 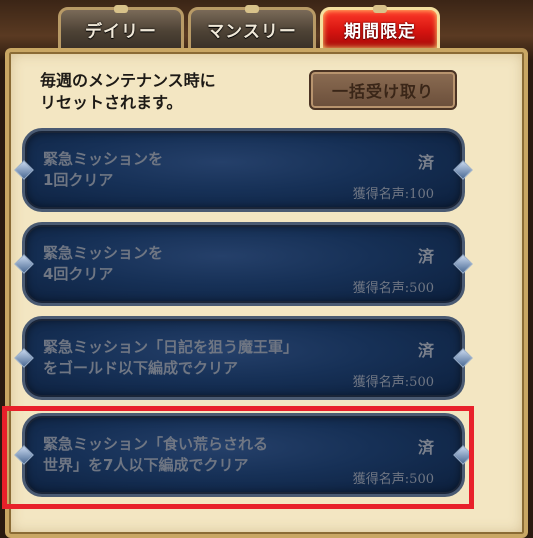 I want to click on claim-all-button: 一括受け取り, so click(x=383, y=90).